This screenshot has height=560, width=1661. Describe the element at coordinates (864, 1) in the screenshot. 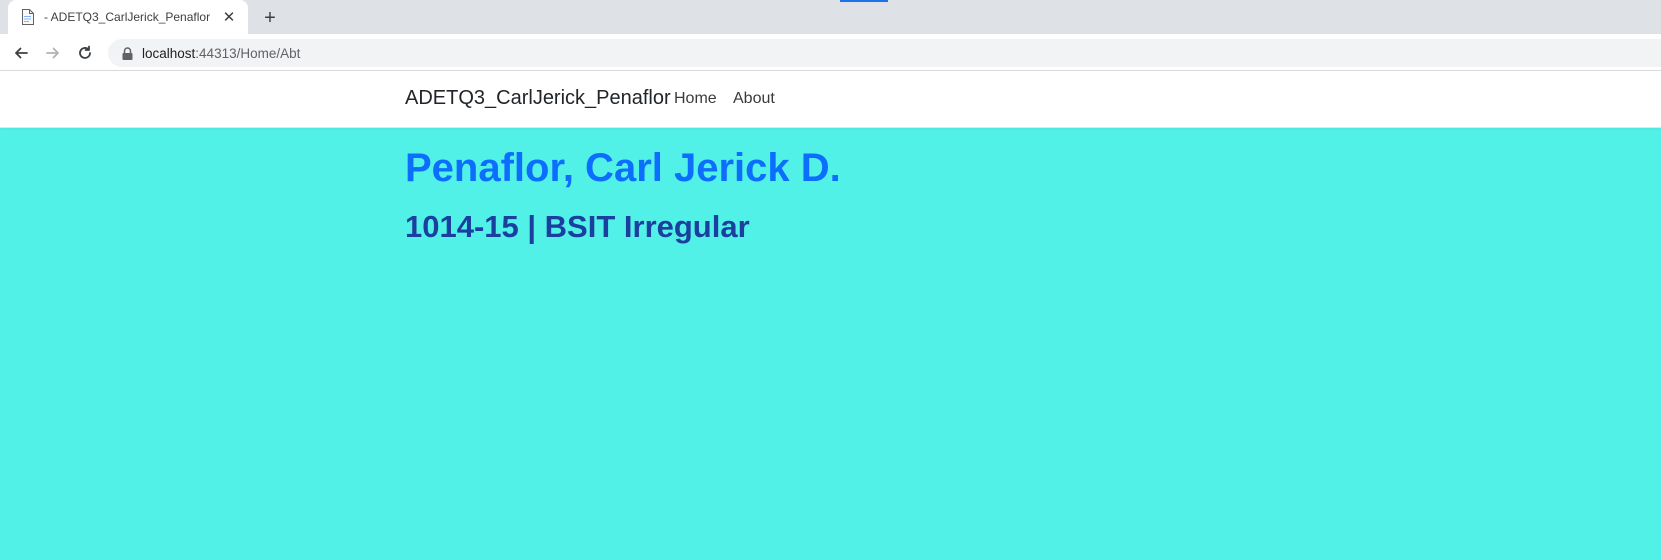

I see `tabstrip-indicator` at that location.